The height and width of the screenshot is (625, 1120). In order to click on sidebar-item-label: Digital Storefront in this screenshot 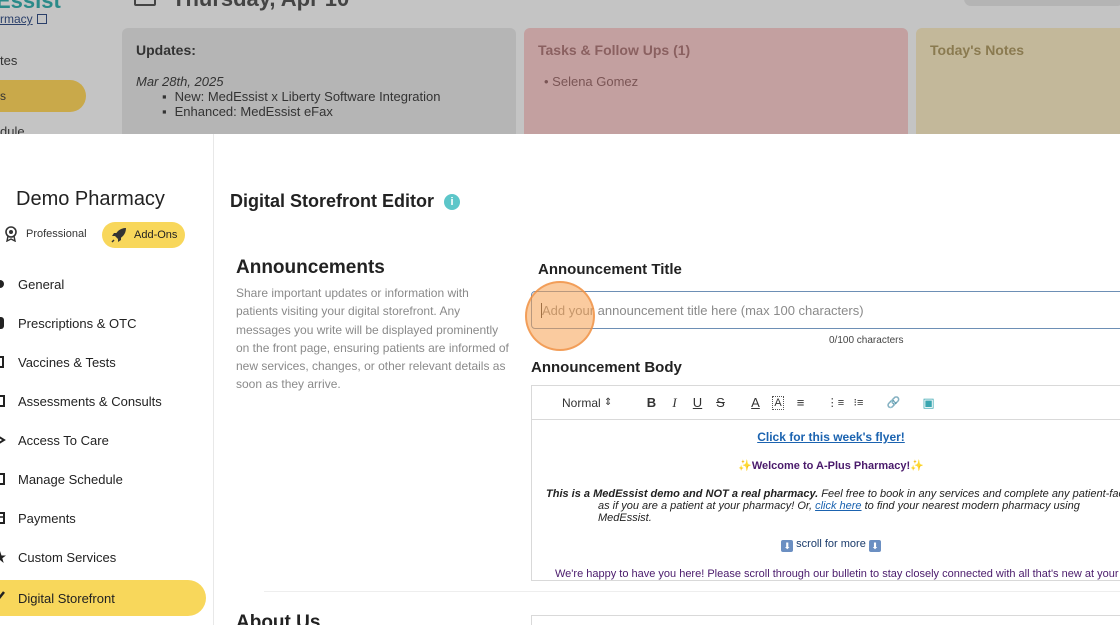, I will do `click(66, 598)`.